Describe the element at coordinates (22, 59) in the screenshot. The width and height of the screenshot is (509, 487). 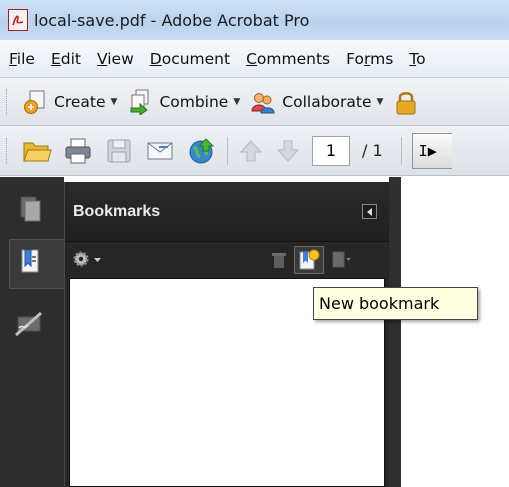
I see `menu-file: File` at that location.